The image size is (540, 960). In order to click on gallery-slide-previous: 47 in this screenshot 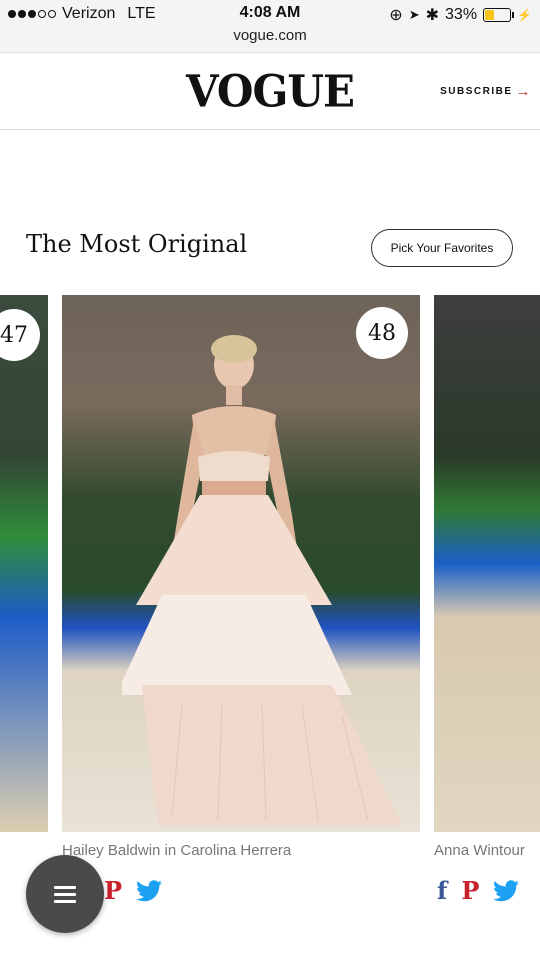, I will do `click(24, 563)`.